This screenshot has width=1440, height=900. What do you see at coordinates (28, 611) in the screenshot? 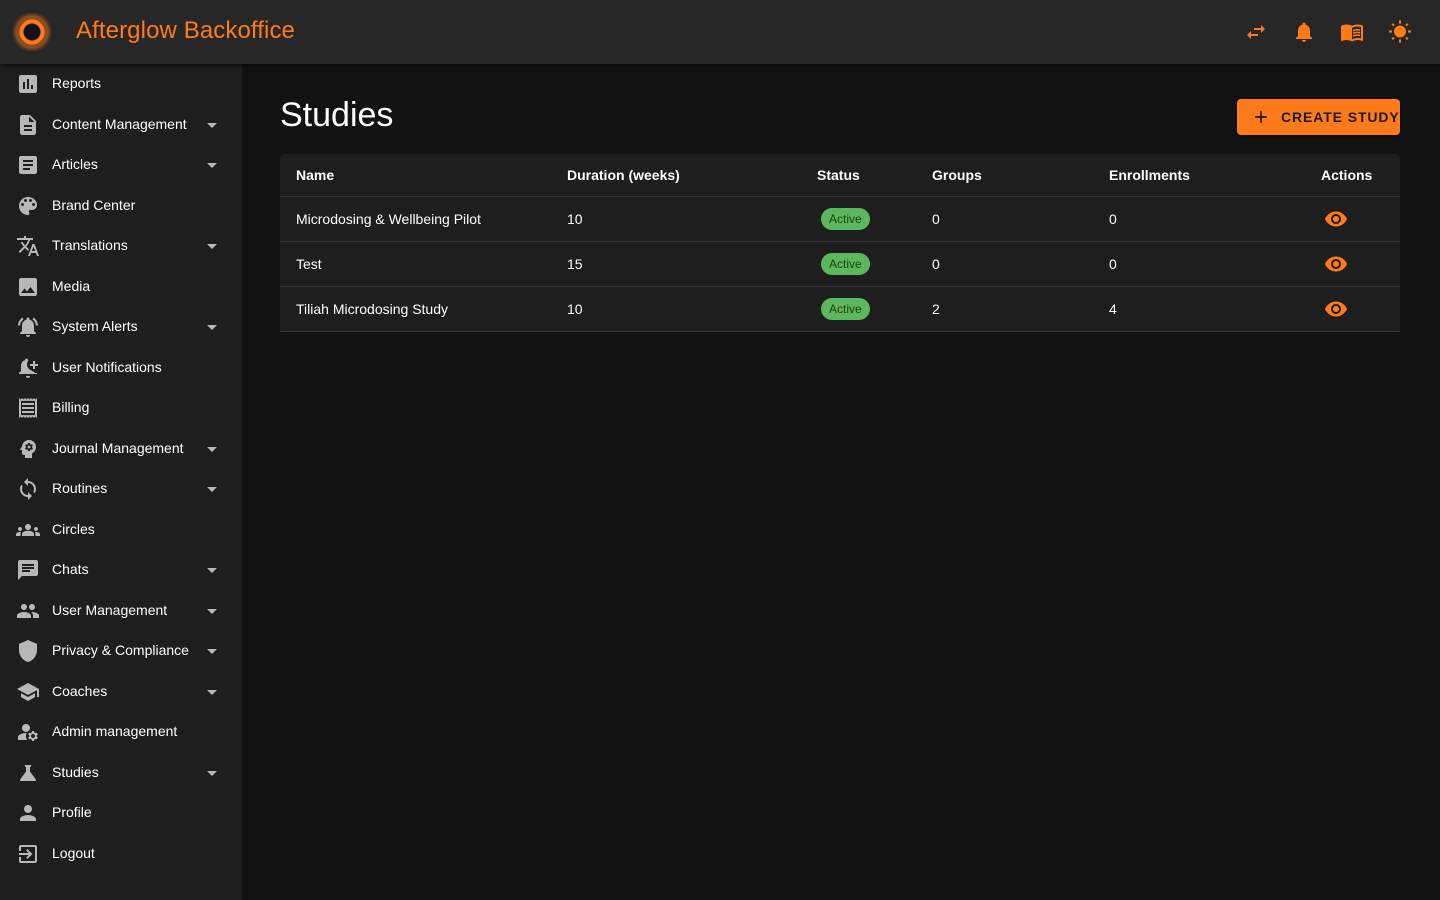
I see `people-icon` at bounding box center [28, 611].